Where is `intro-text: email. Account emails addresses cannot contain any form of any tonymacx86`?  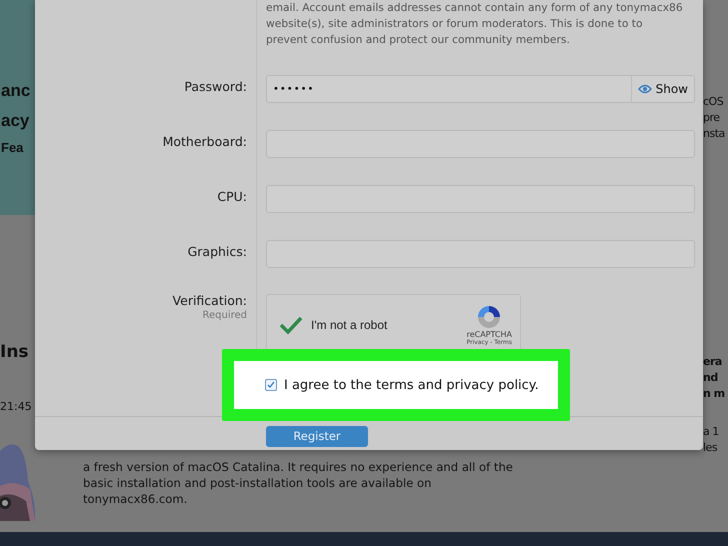 intro-text: email. Account emails addresses cannot contain any form of any tonymacx86 is located at coordinates (474, 8).